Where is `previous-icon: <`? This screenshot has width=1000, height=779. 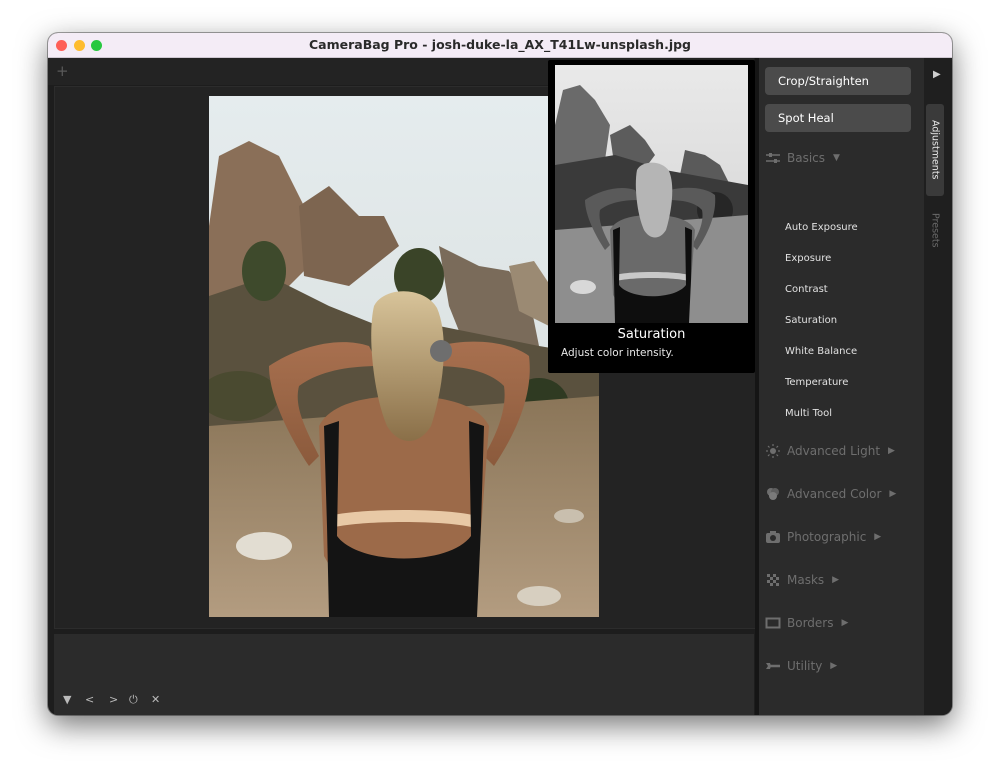 previous-icon: < is located at coordinates (89, 699).